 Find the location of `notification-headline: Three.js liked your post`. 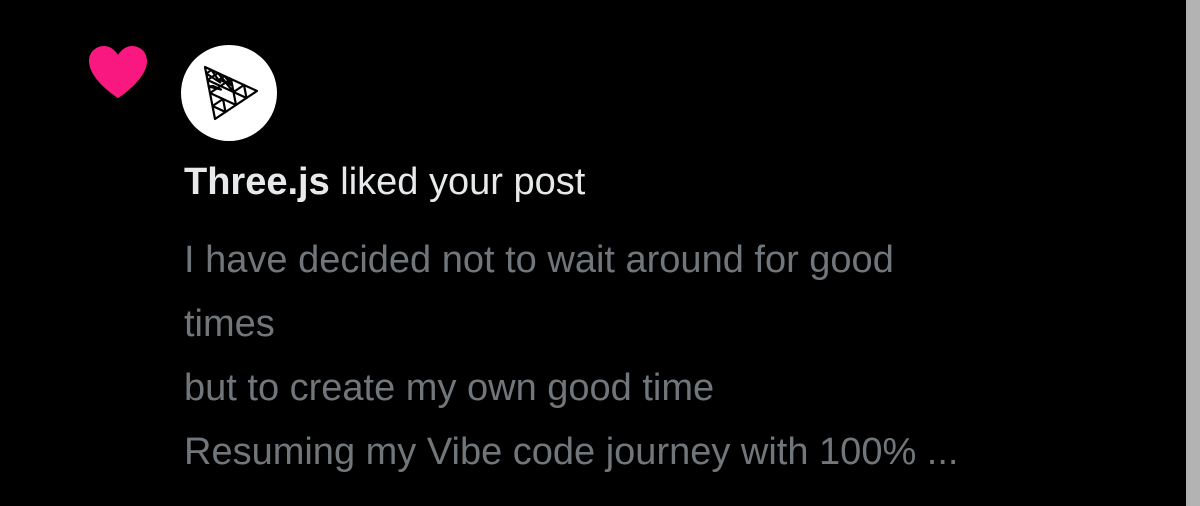

notification-headline: Three.js liked your post is located at coordinates (384, 182).